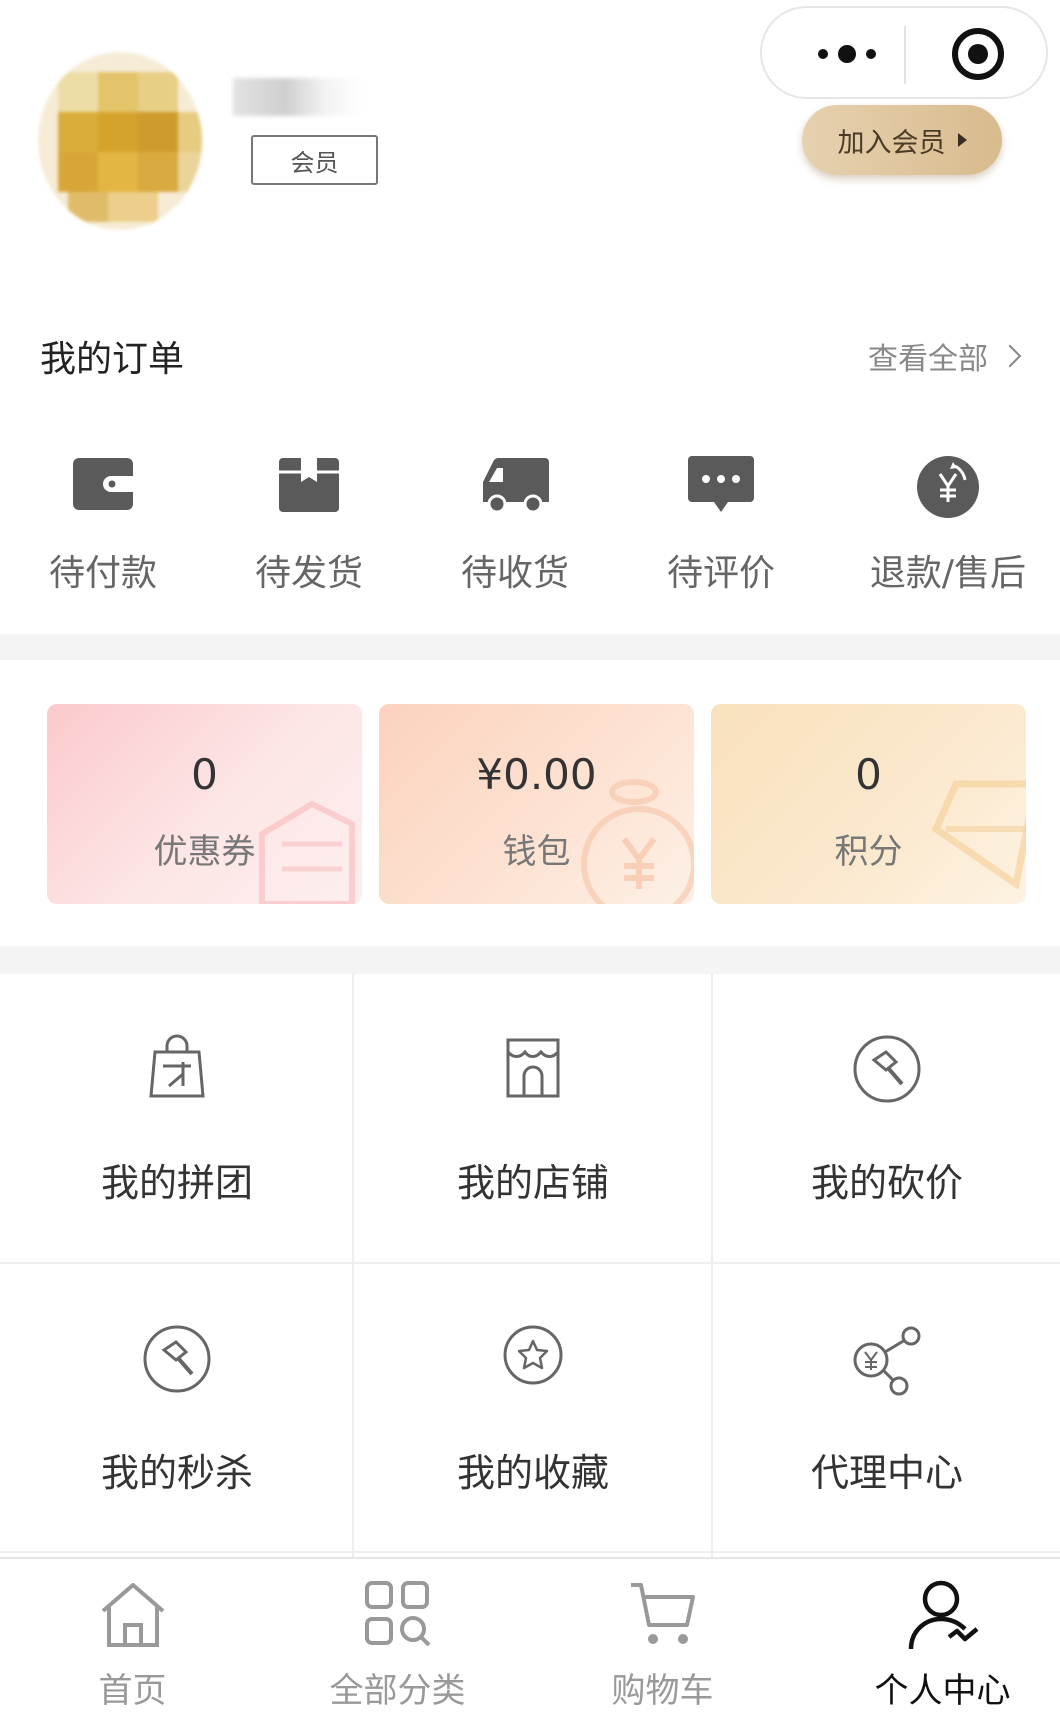 The width and height of the screenshot is (1060, 1715). What do you see at coordinates (886, 1473) in the screenshot?
I see `menu-label: 代理中心` at bounding box center [886, 1473].